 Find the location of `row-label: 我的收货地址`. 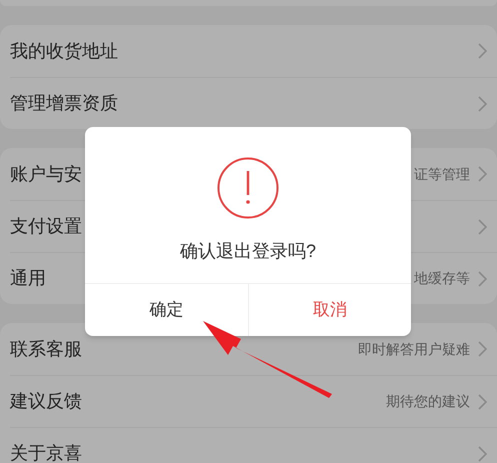

row-label: 我的收货地址 is located at coordinates (64, 51).